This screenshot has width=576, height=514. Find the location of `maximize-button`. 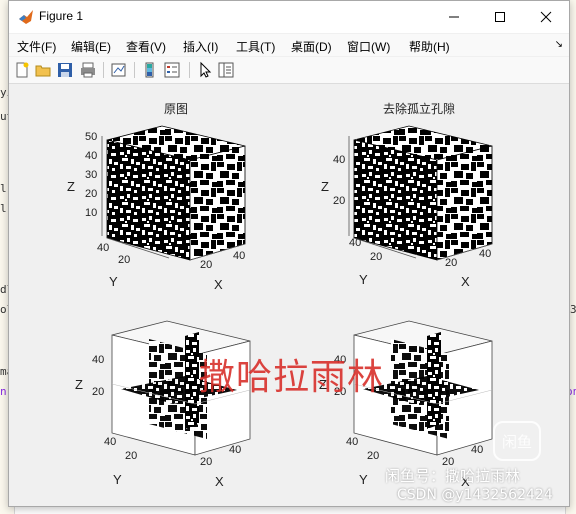

maximize-button is located at coordinates (500, 17).